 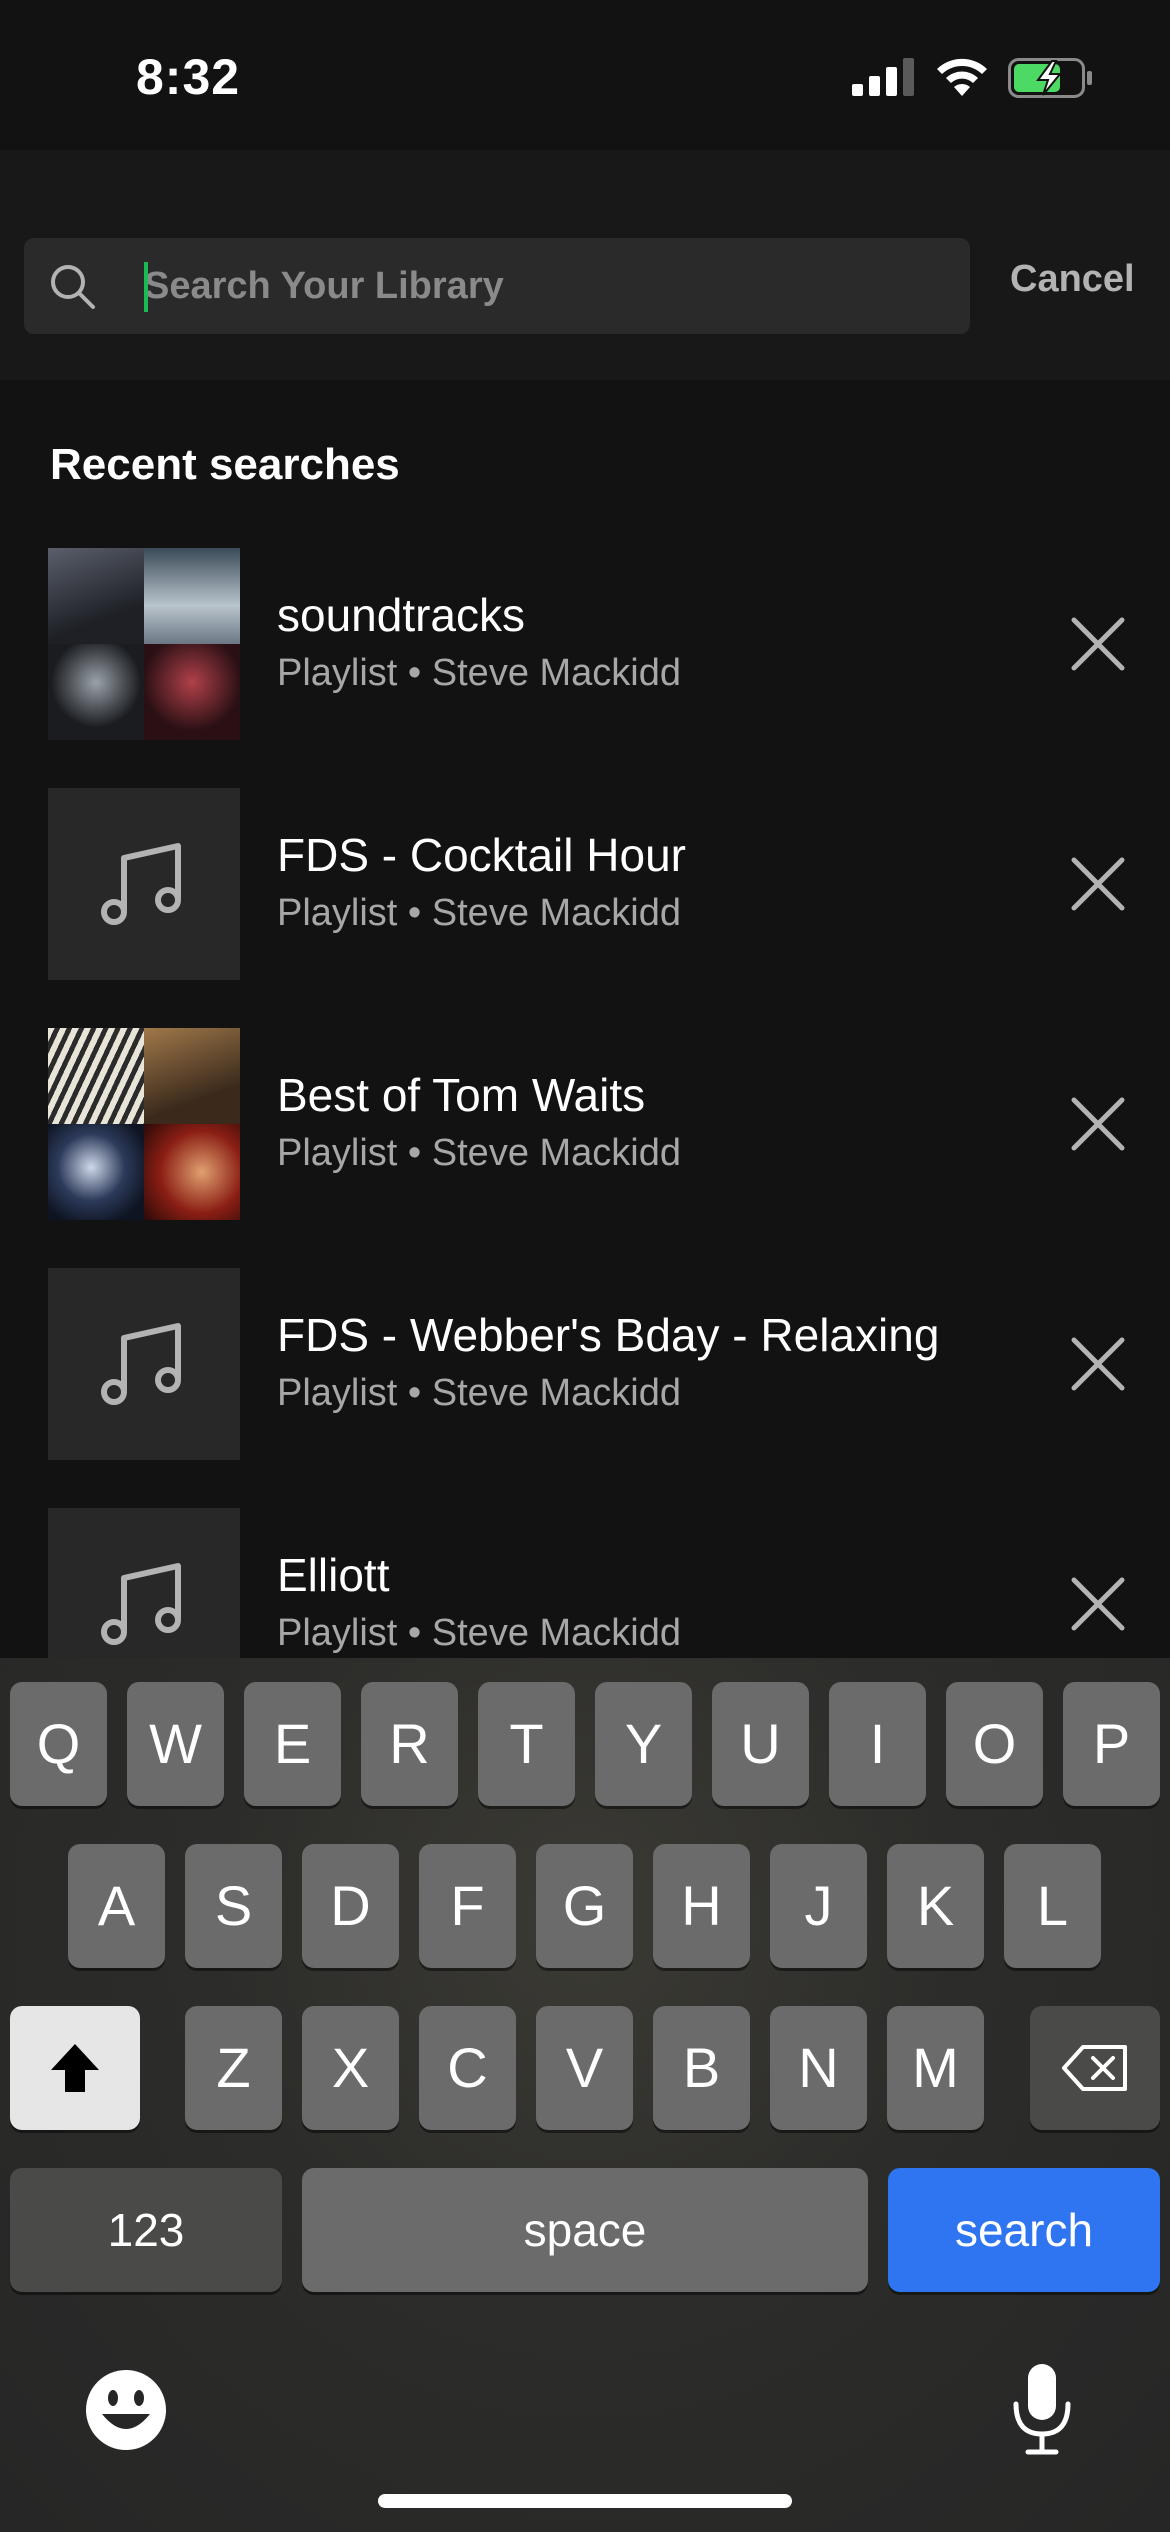 I want to click on search-icon, so click(x=73, y=287).